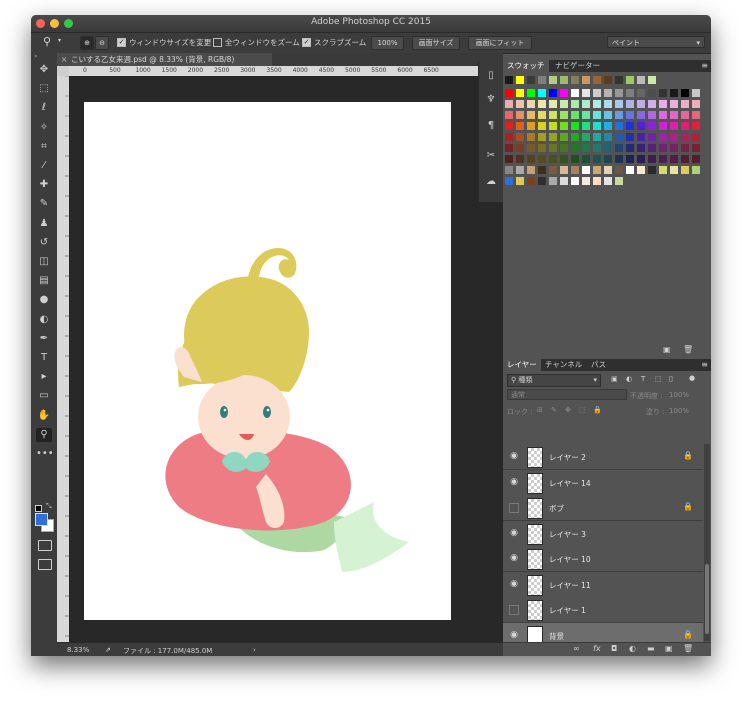  What do you see at coordinates (491, 156) in the screenshot?
I see `tool-presets-icon: ✂` at bounding box center [491, 156].